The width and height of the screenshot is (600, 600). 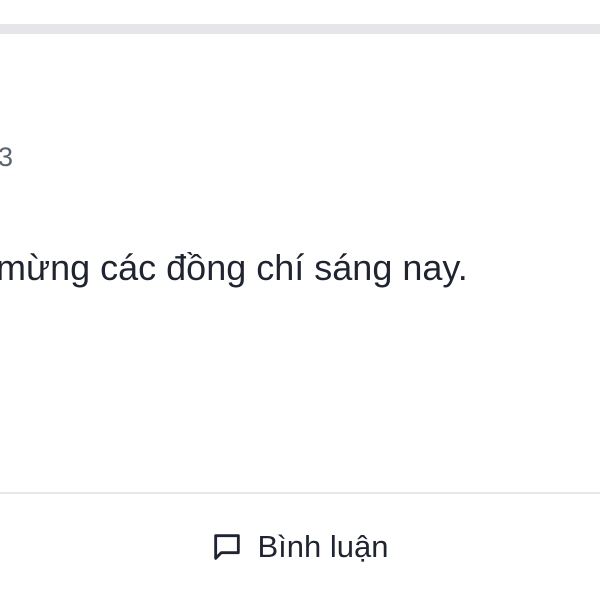 What do you see at coordinates (227, 547) in the screenshot?
I see `comment-icon` at bounding box center [227, 547].